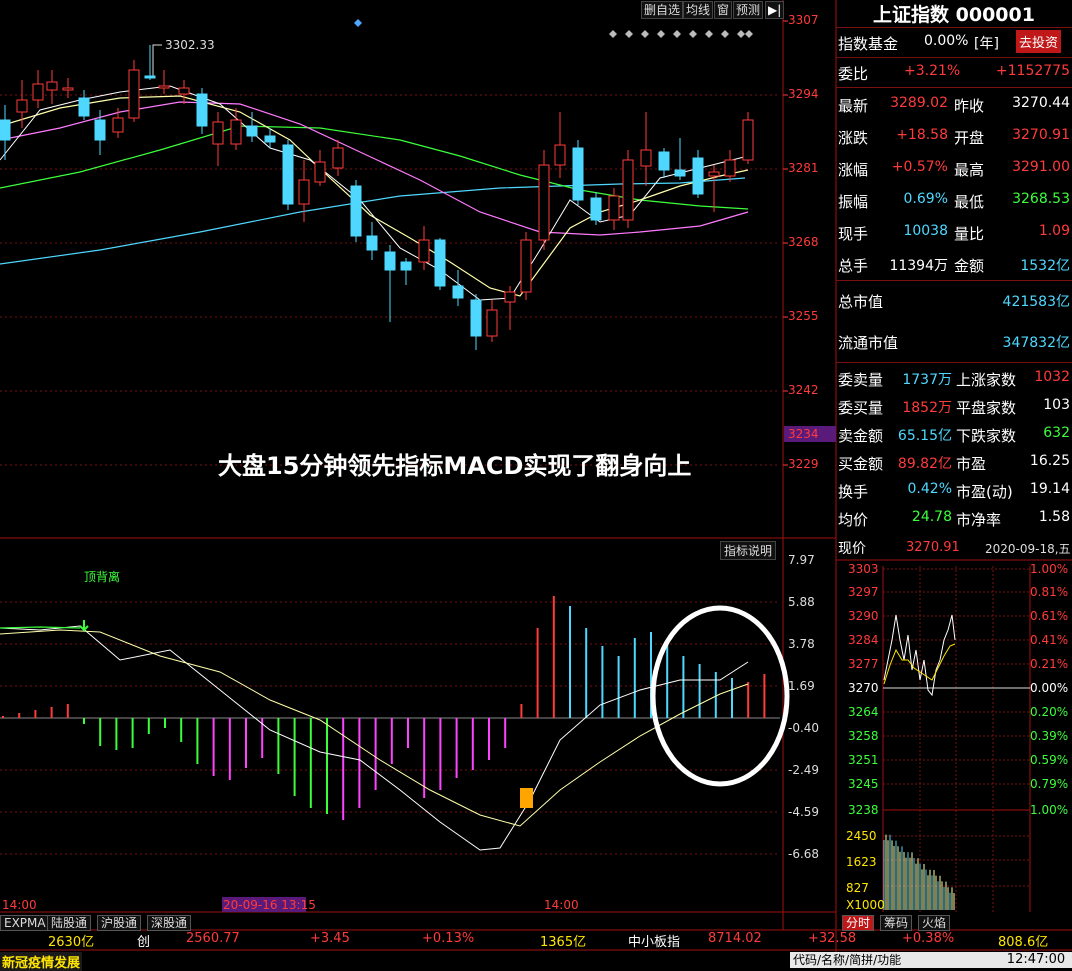 The height and width of the screenshot is (971, 1072). What do you see at coordinates (169, 923) in the screenshot?
I see `tab-shengutong: 深股通` at bounding box center [169, 923].